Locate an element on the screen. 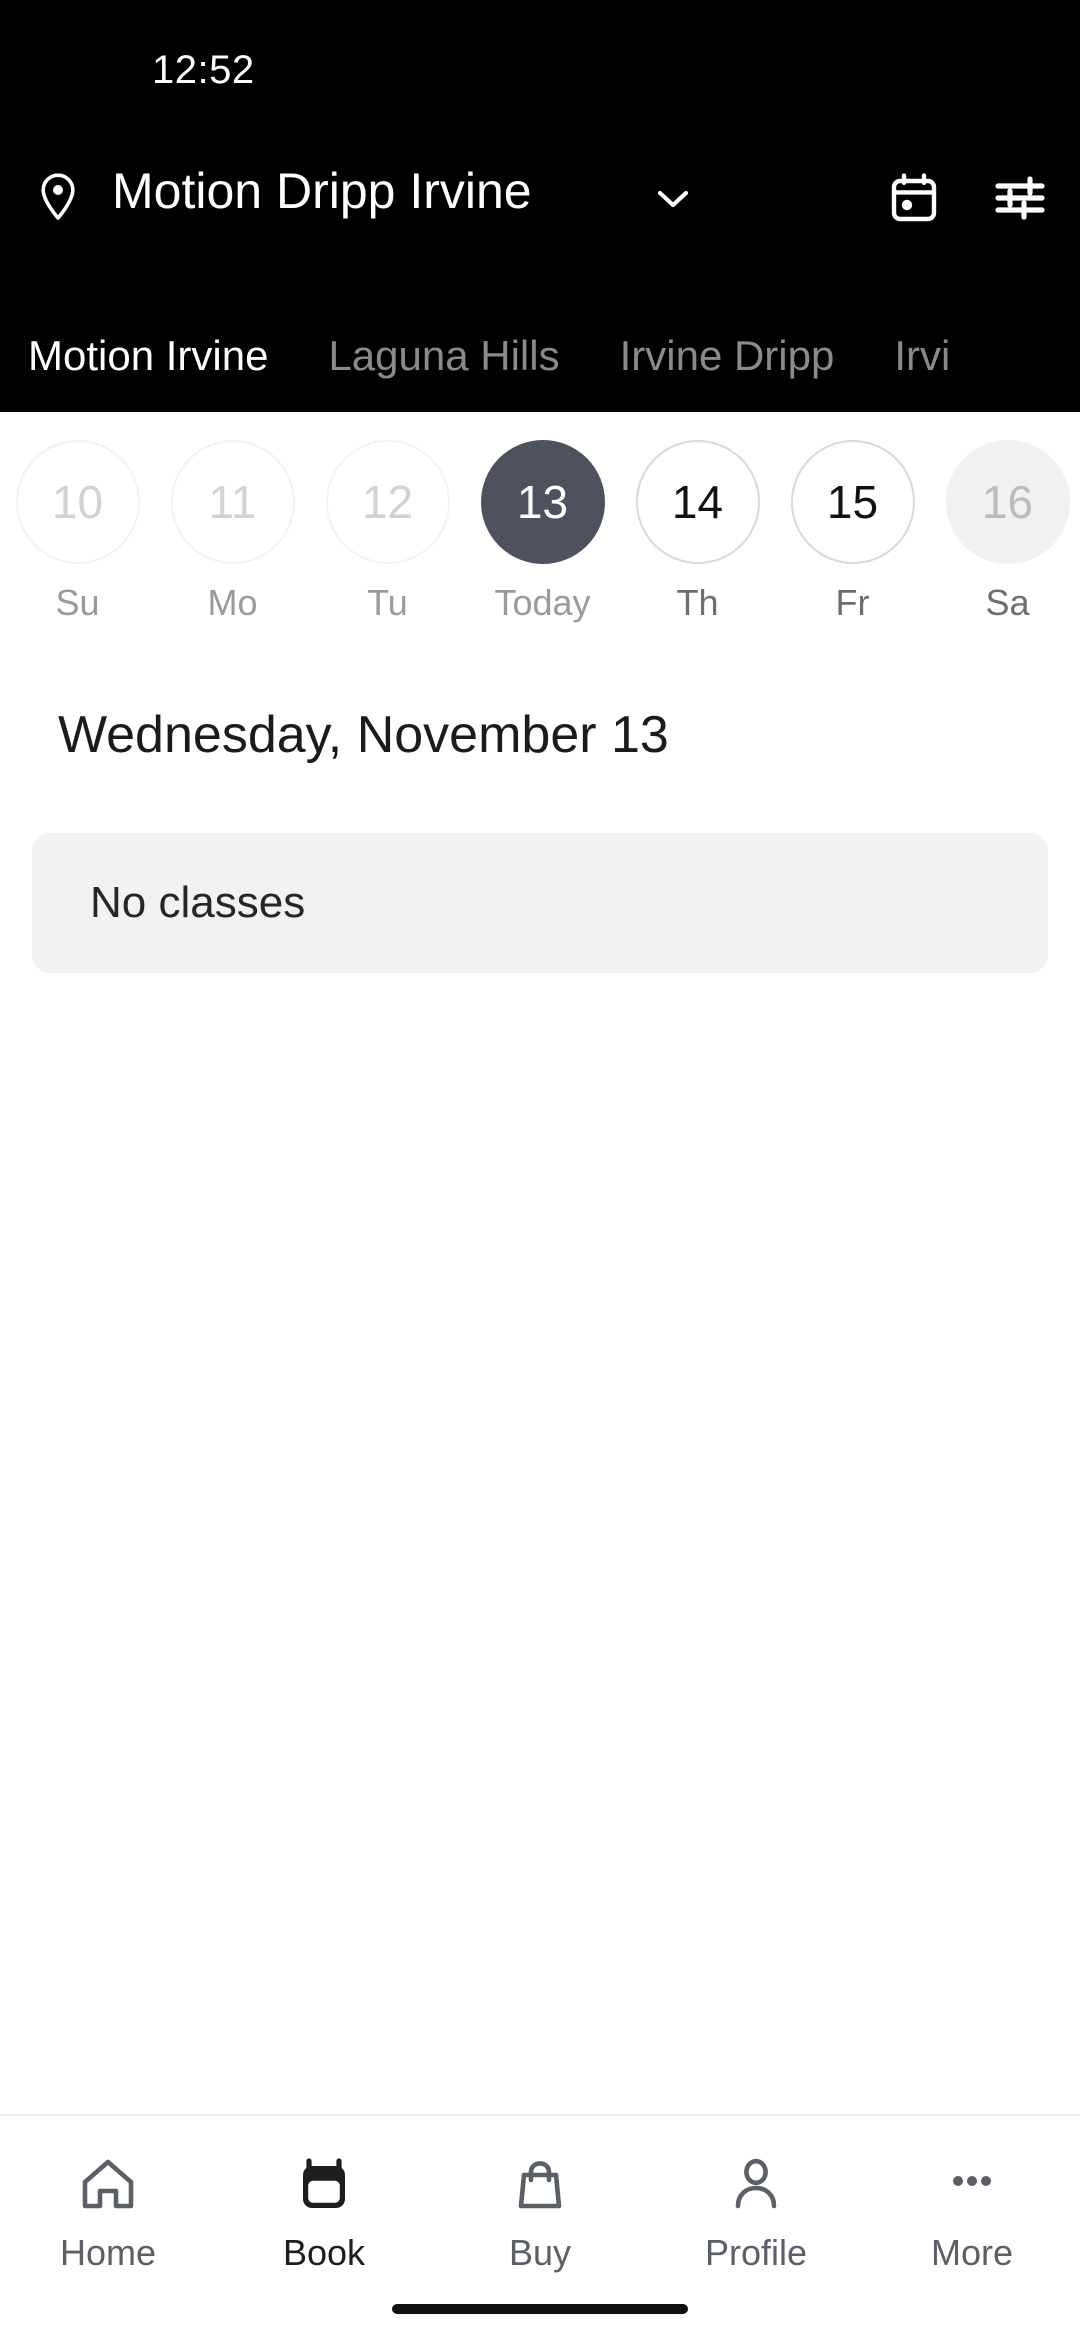  status-bar-clock: 12:52 is located at coordinates (203, 70).